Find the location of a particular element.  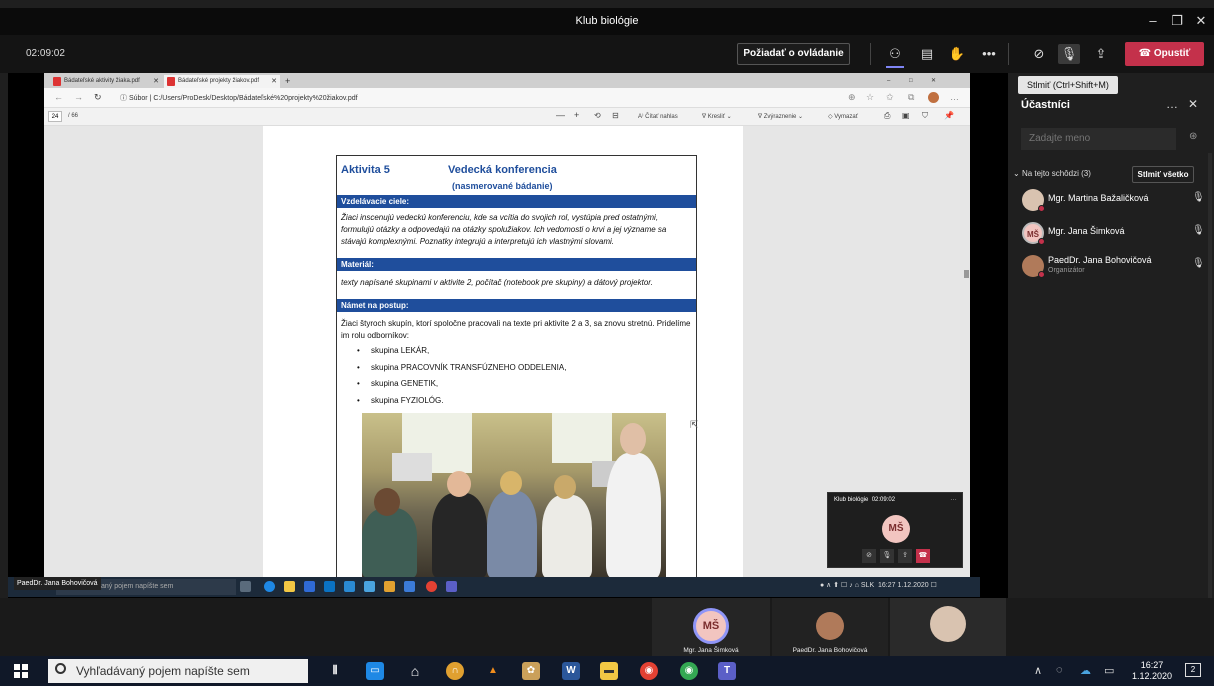

raise-hand-icon: ✋ is located at coordinates (957, 54).